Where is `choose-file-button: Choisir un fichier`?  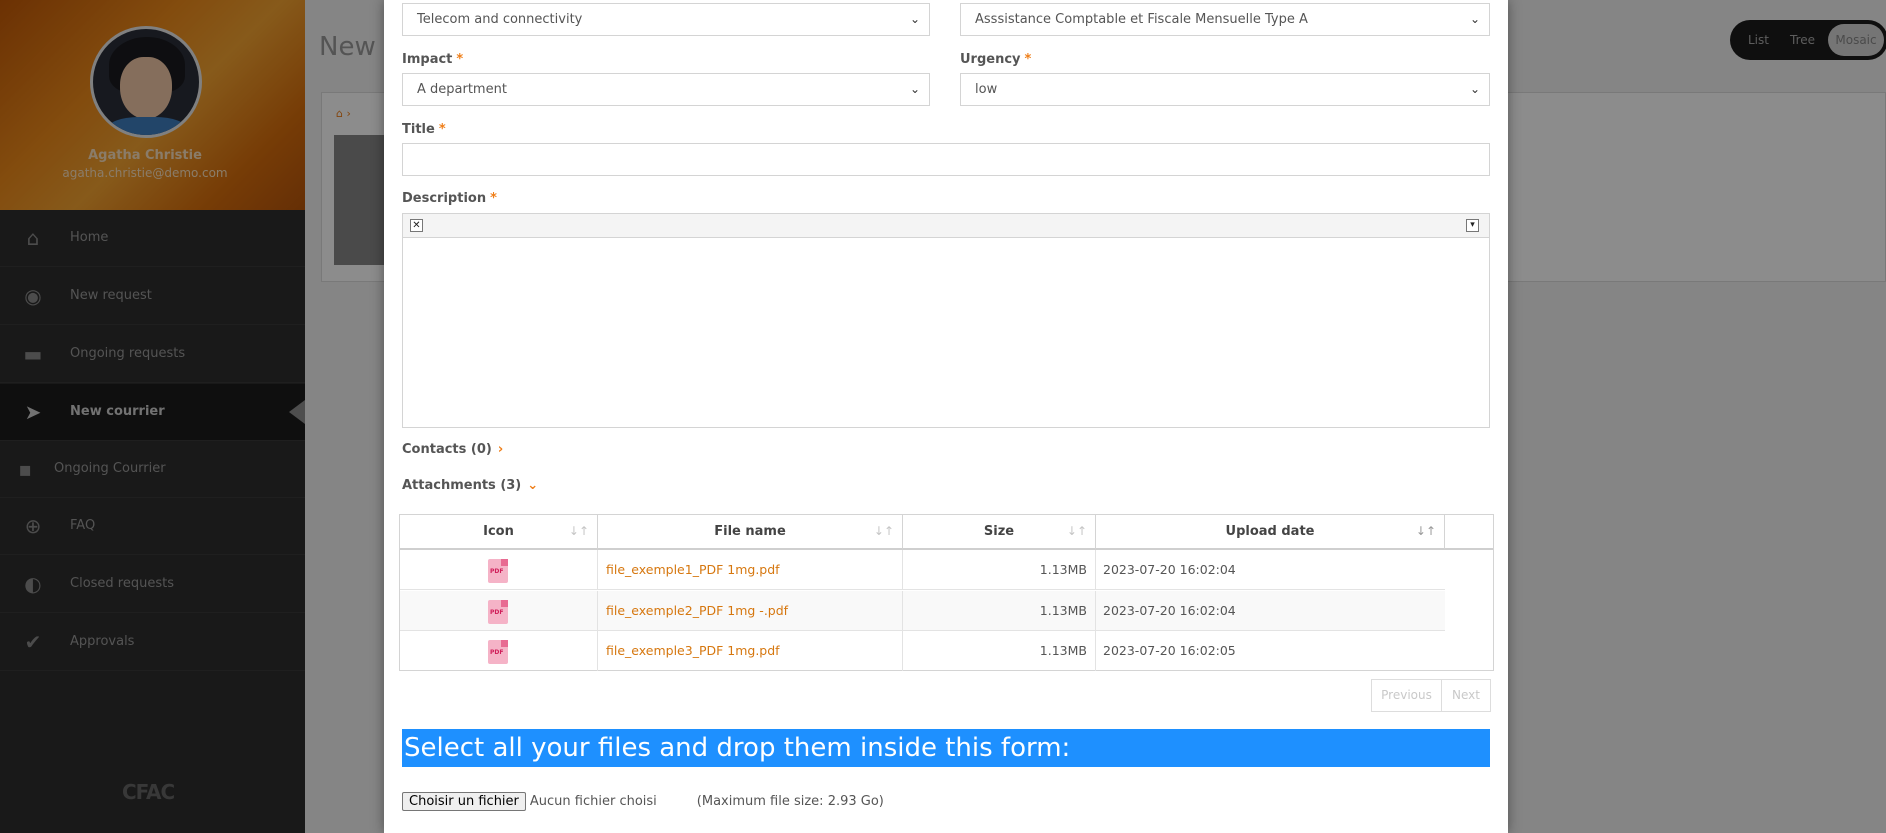 choose-file-button: Choisir un fichier is located at coordinates (464, 801).